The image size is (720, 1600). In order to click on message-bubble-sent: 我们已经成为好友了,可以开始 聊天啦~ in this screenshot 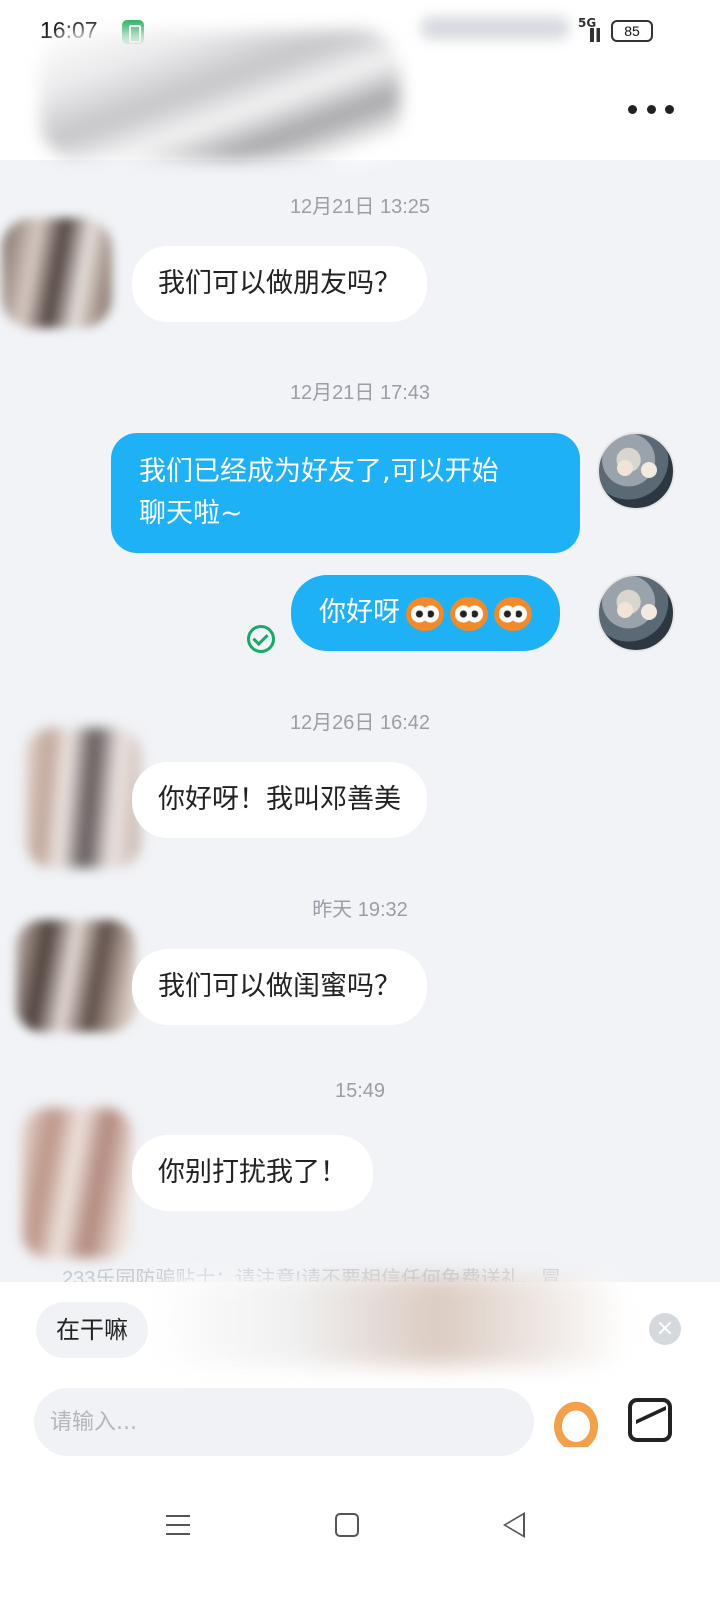, I will do `click(345, 493)`.